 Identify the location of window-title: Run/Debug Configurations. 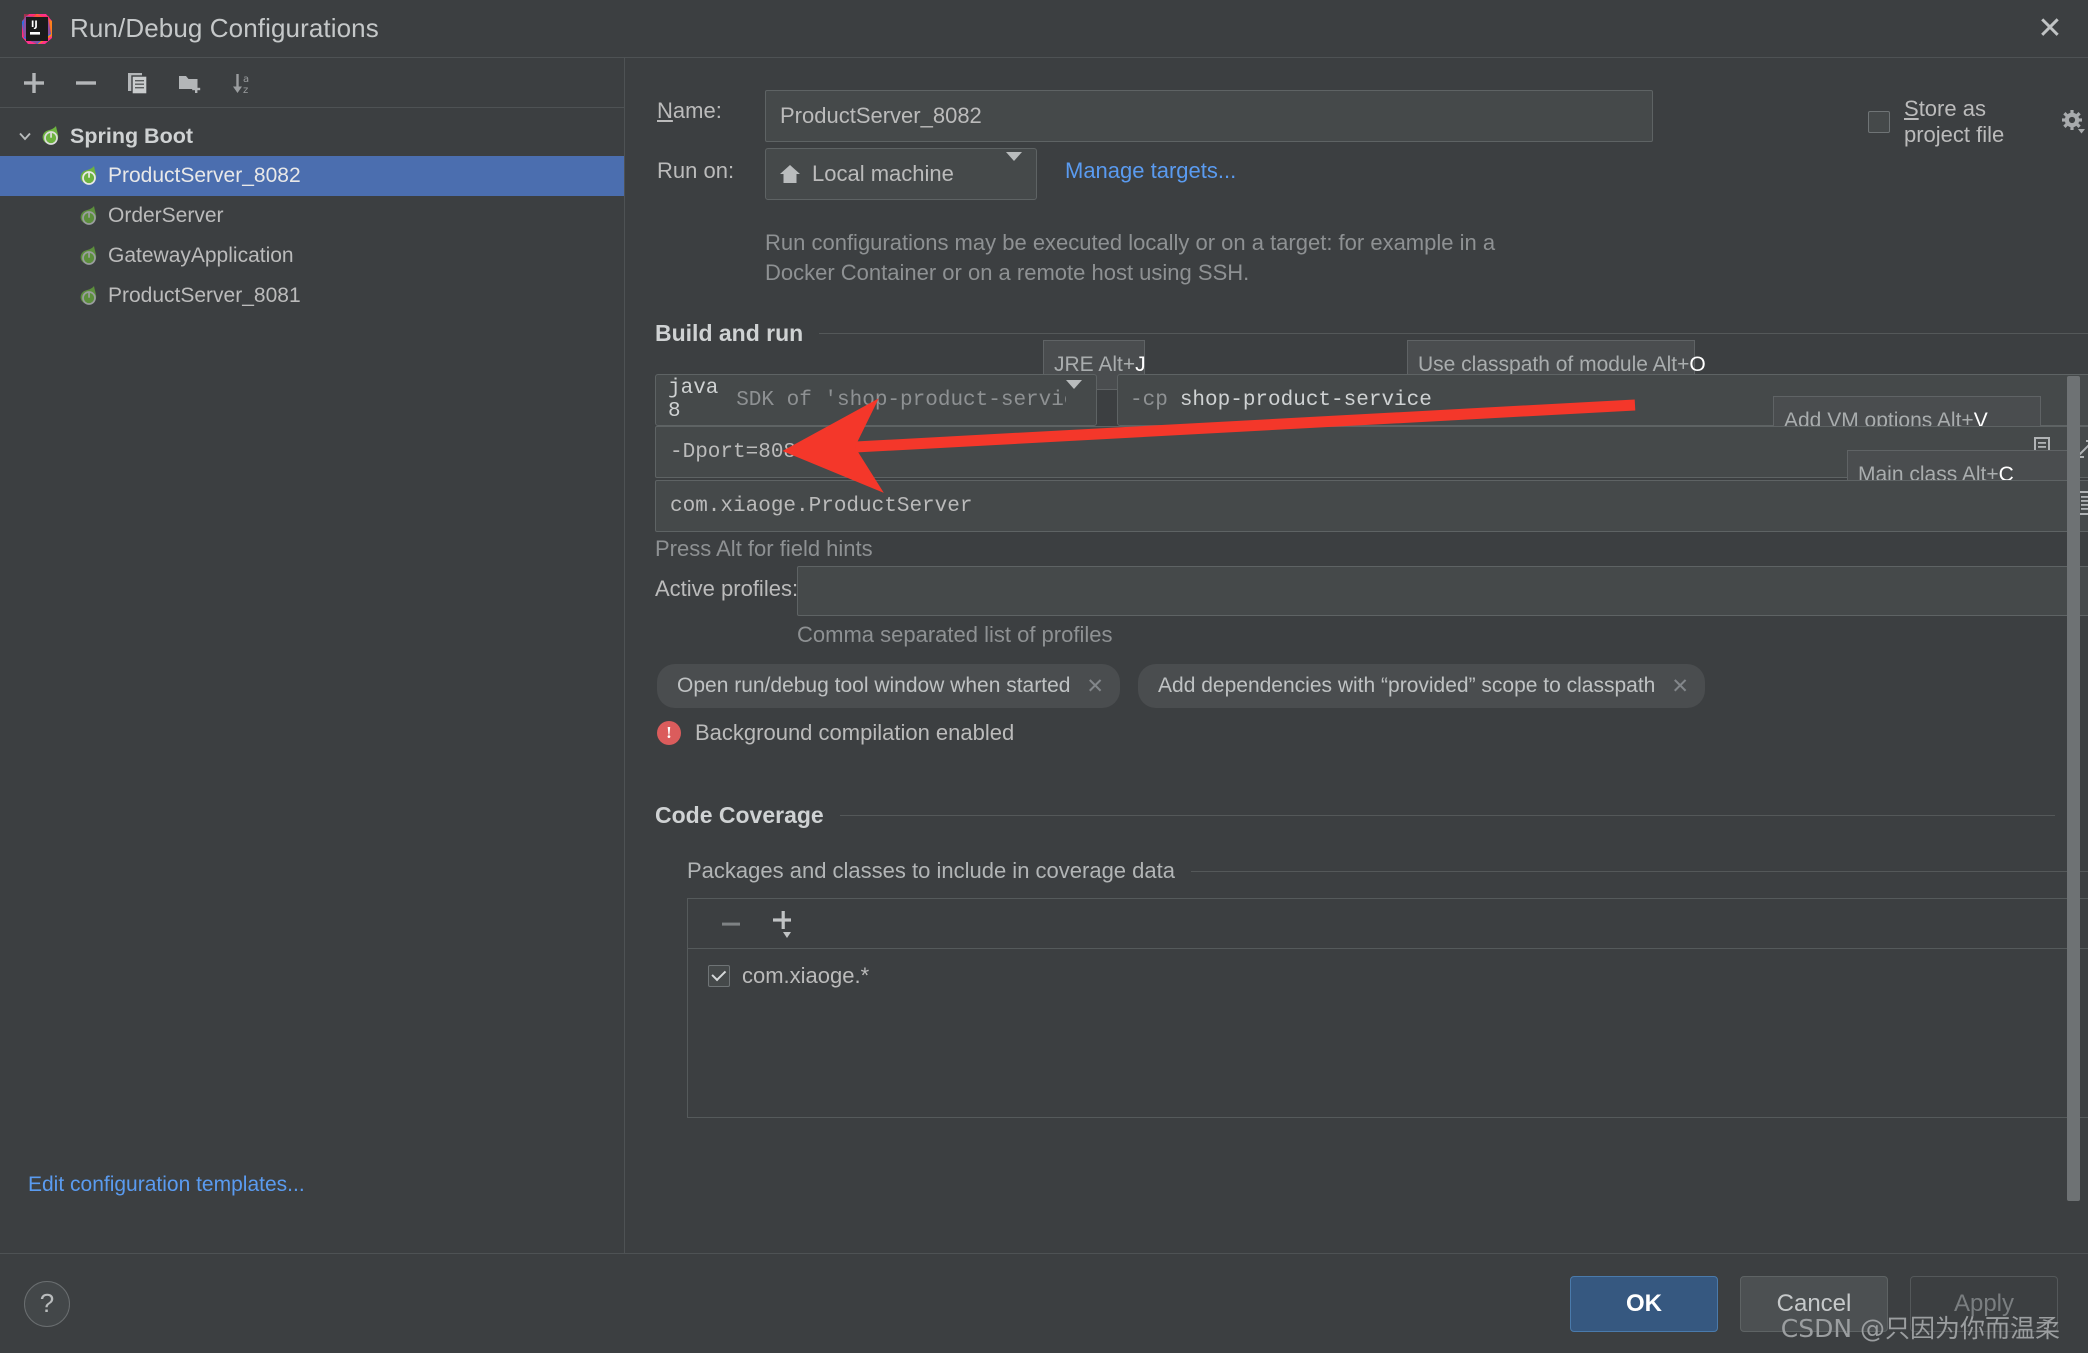
(224, 28).